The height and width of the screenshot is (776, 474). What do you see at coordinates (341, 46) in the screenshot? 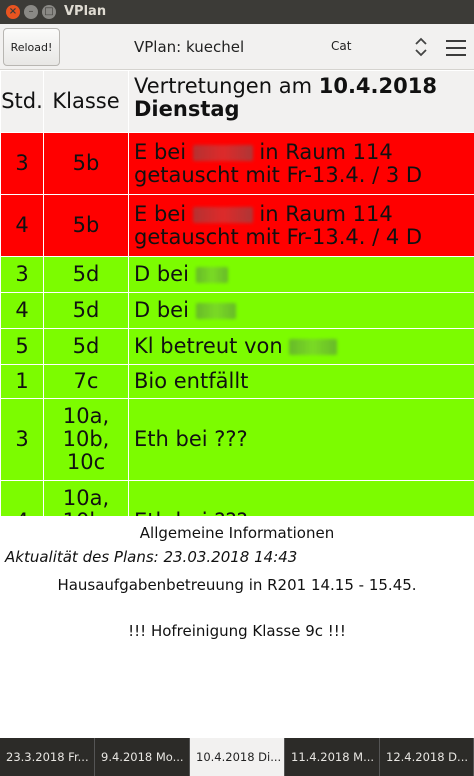
I see `class-select-value: Cat` at bounding box center [341, 46].